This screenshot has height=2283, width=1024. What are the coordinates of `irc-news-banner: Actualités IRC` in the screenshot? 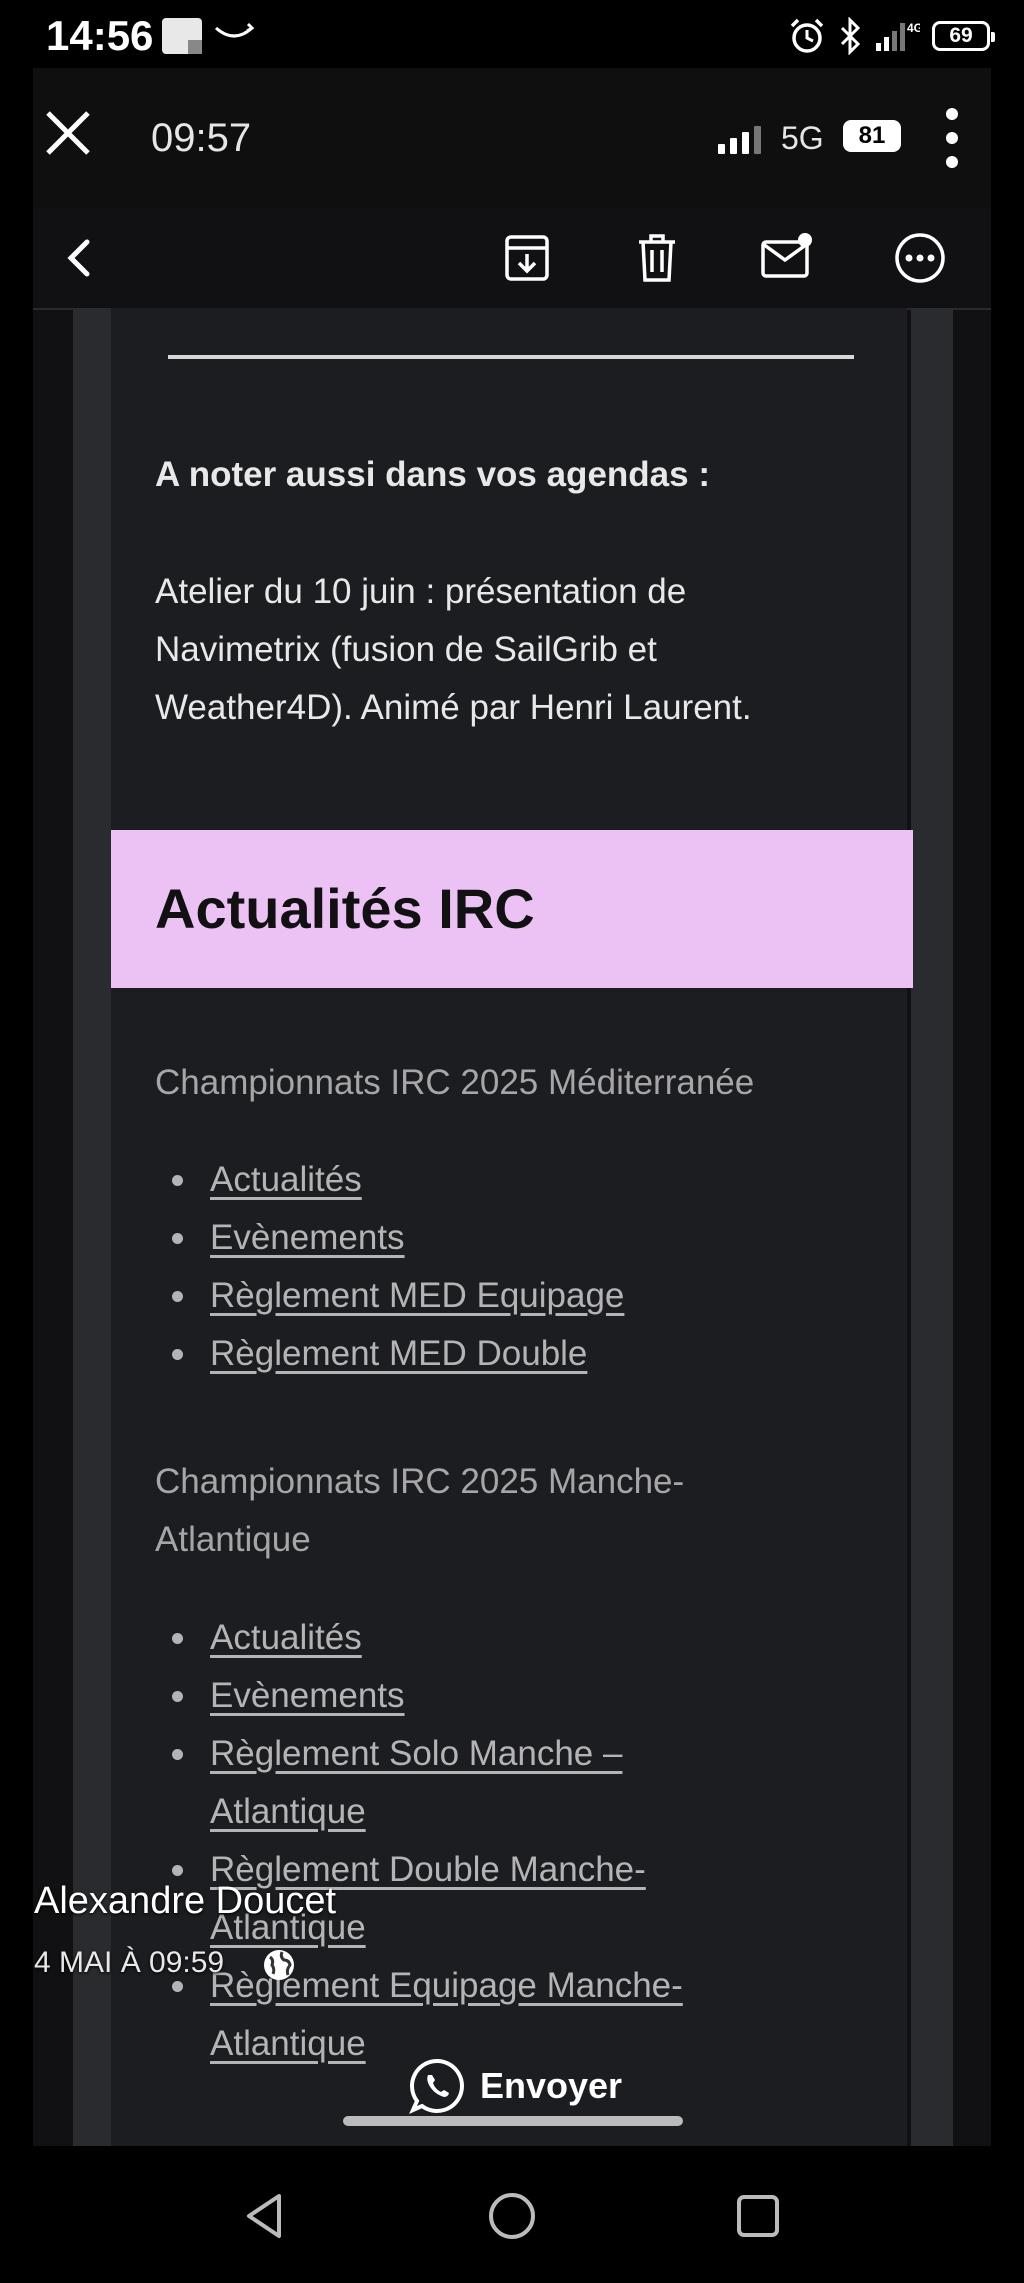 It's located at (512, 909).